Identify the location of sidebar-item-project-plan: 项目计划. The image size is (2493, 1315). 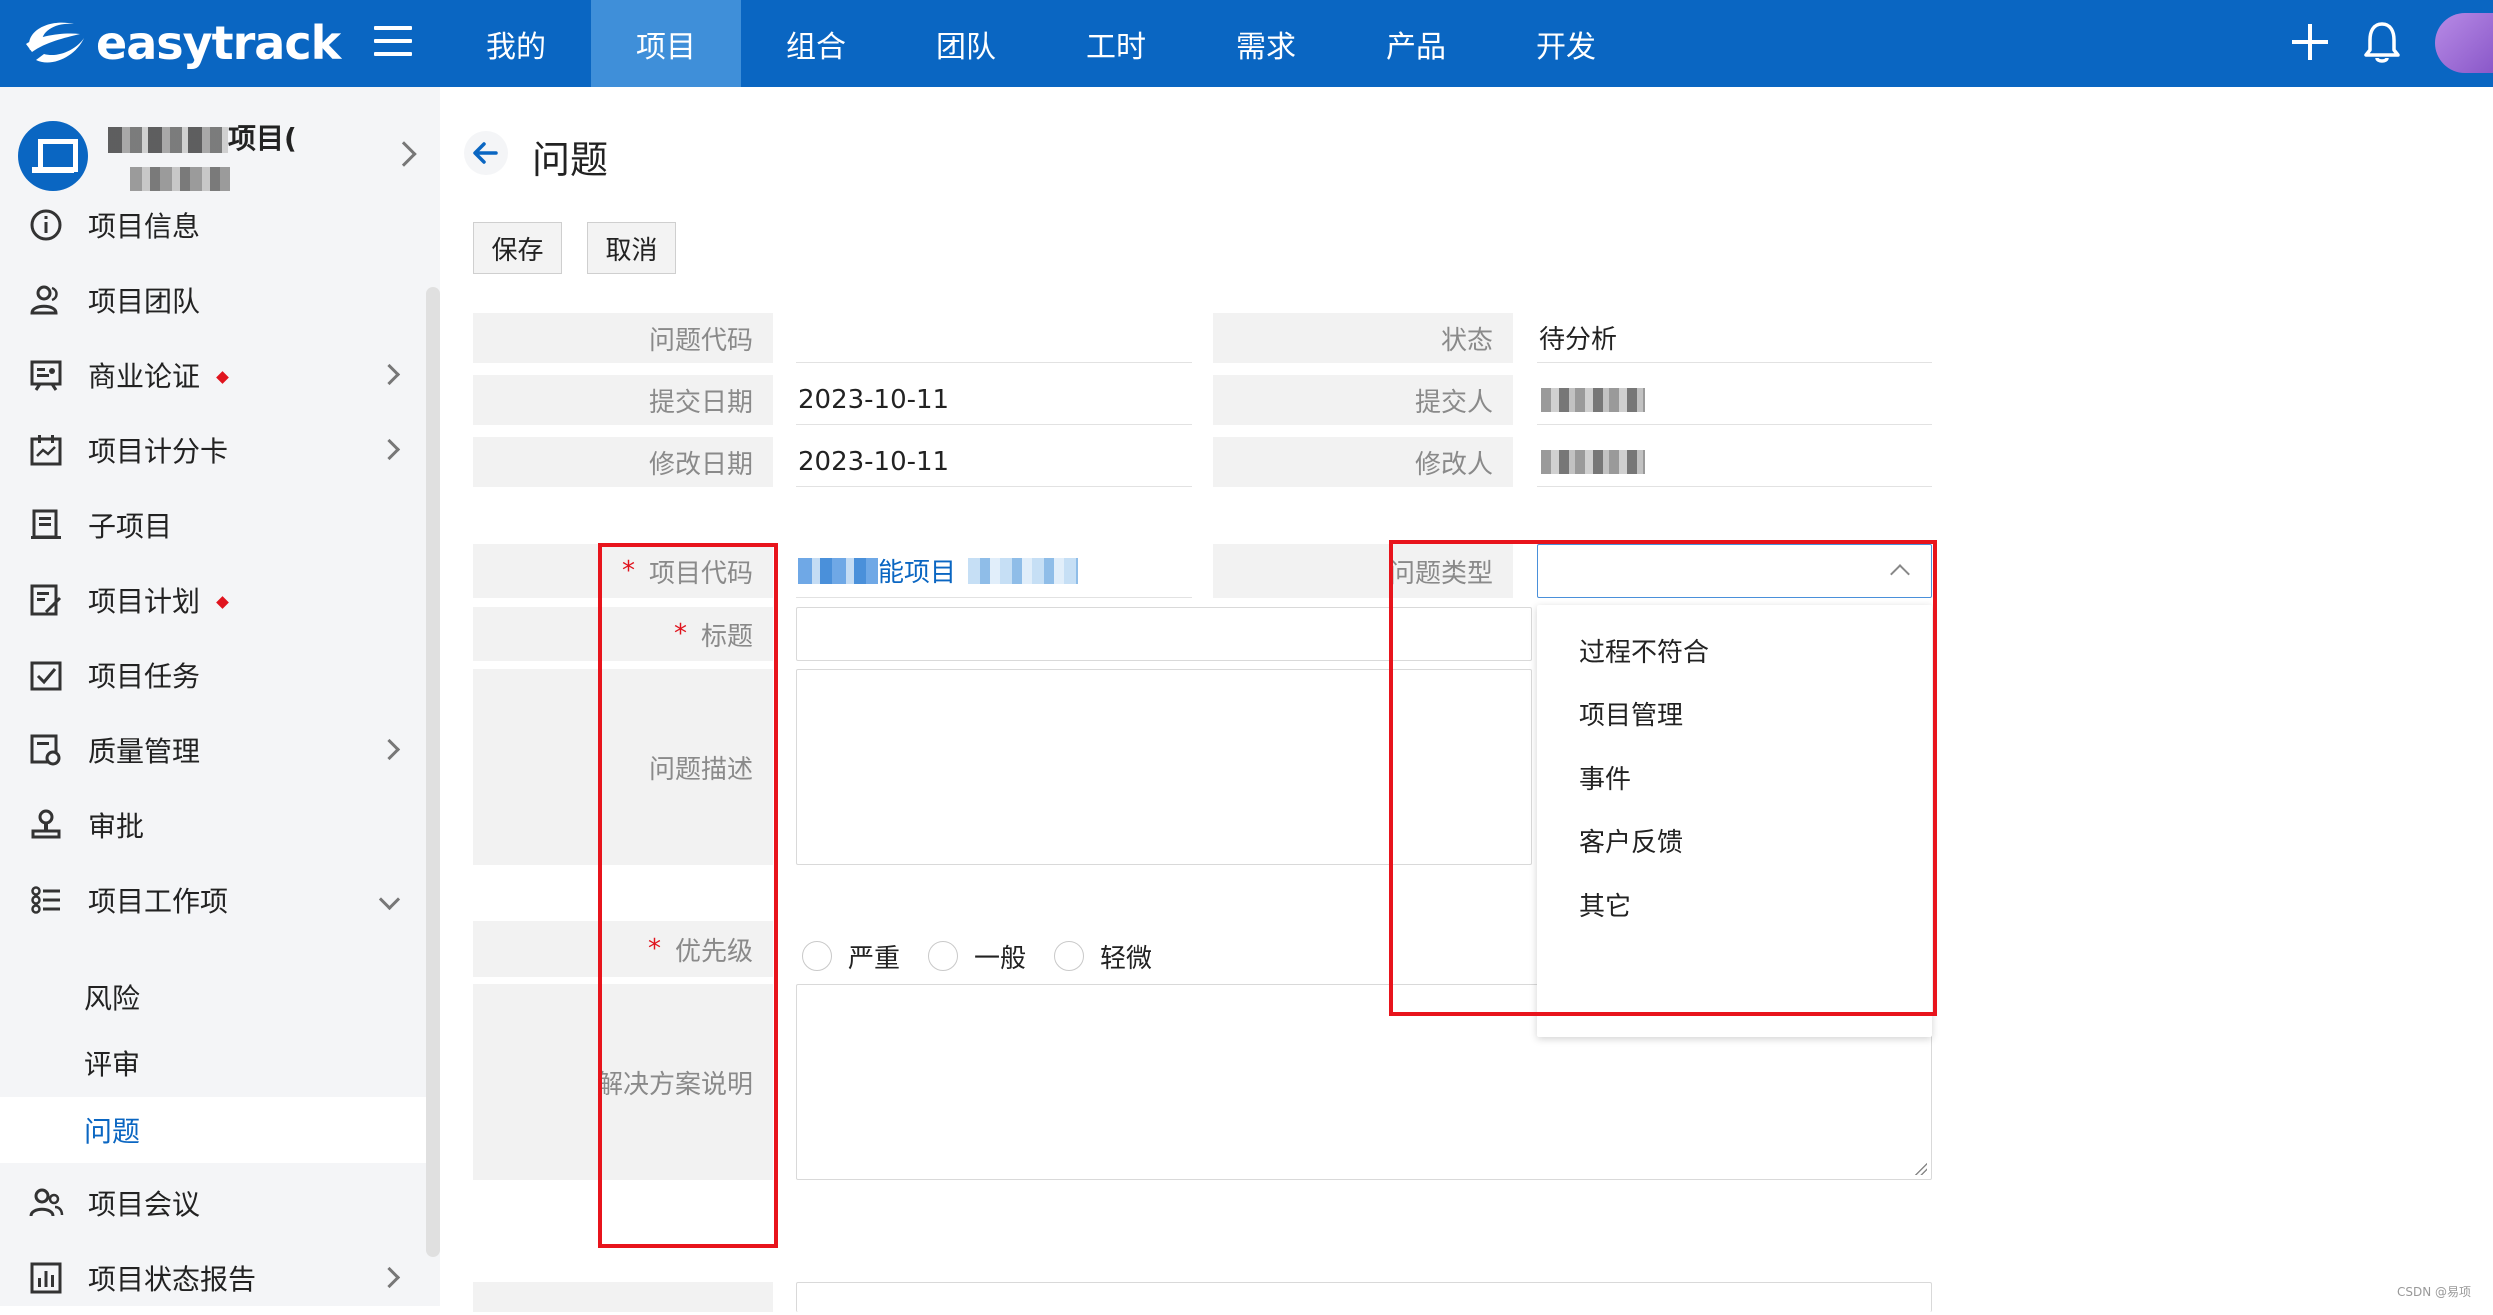
(220, 599).